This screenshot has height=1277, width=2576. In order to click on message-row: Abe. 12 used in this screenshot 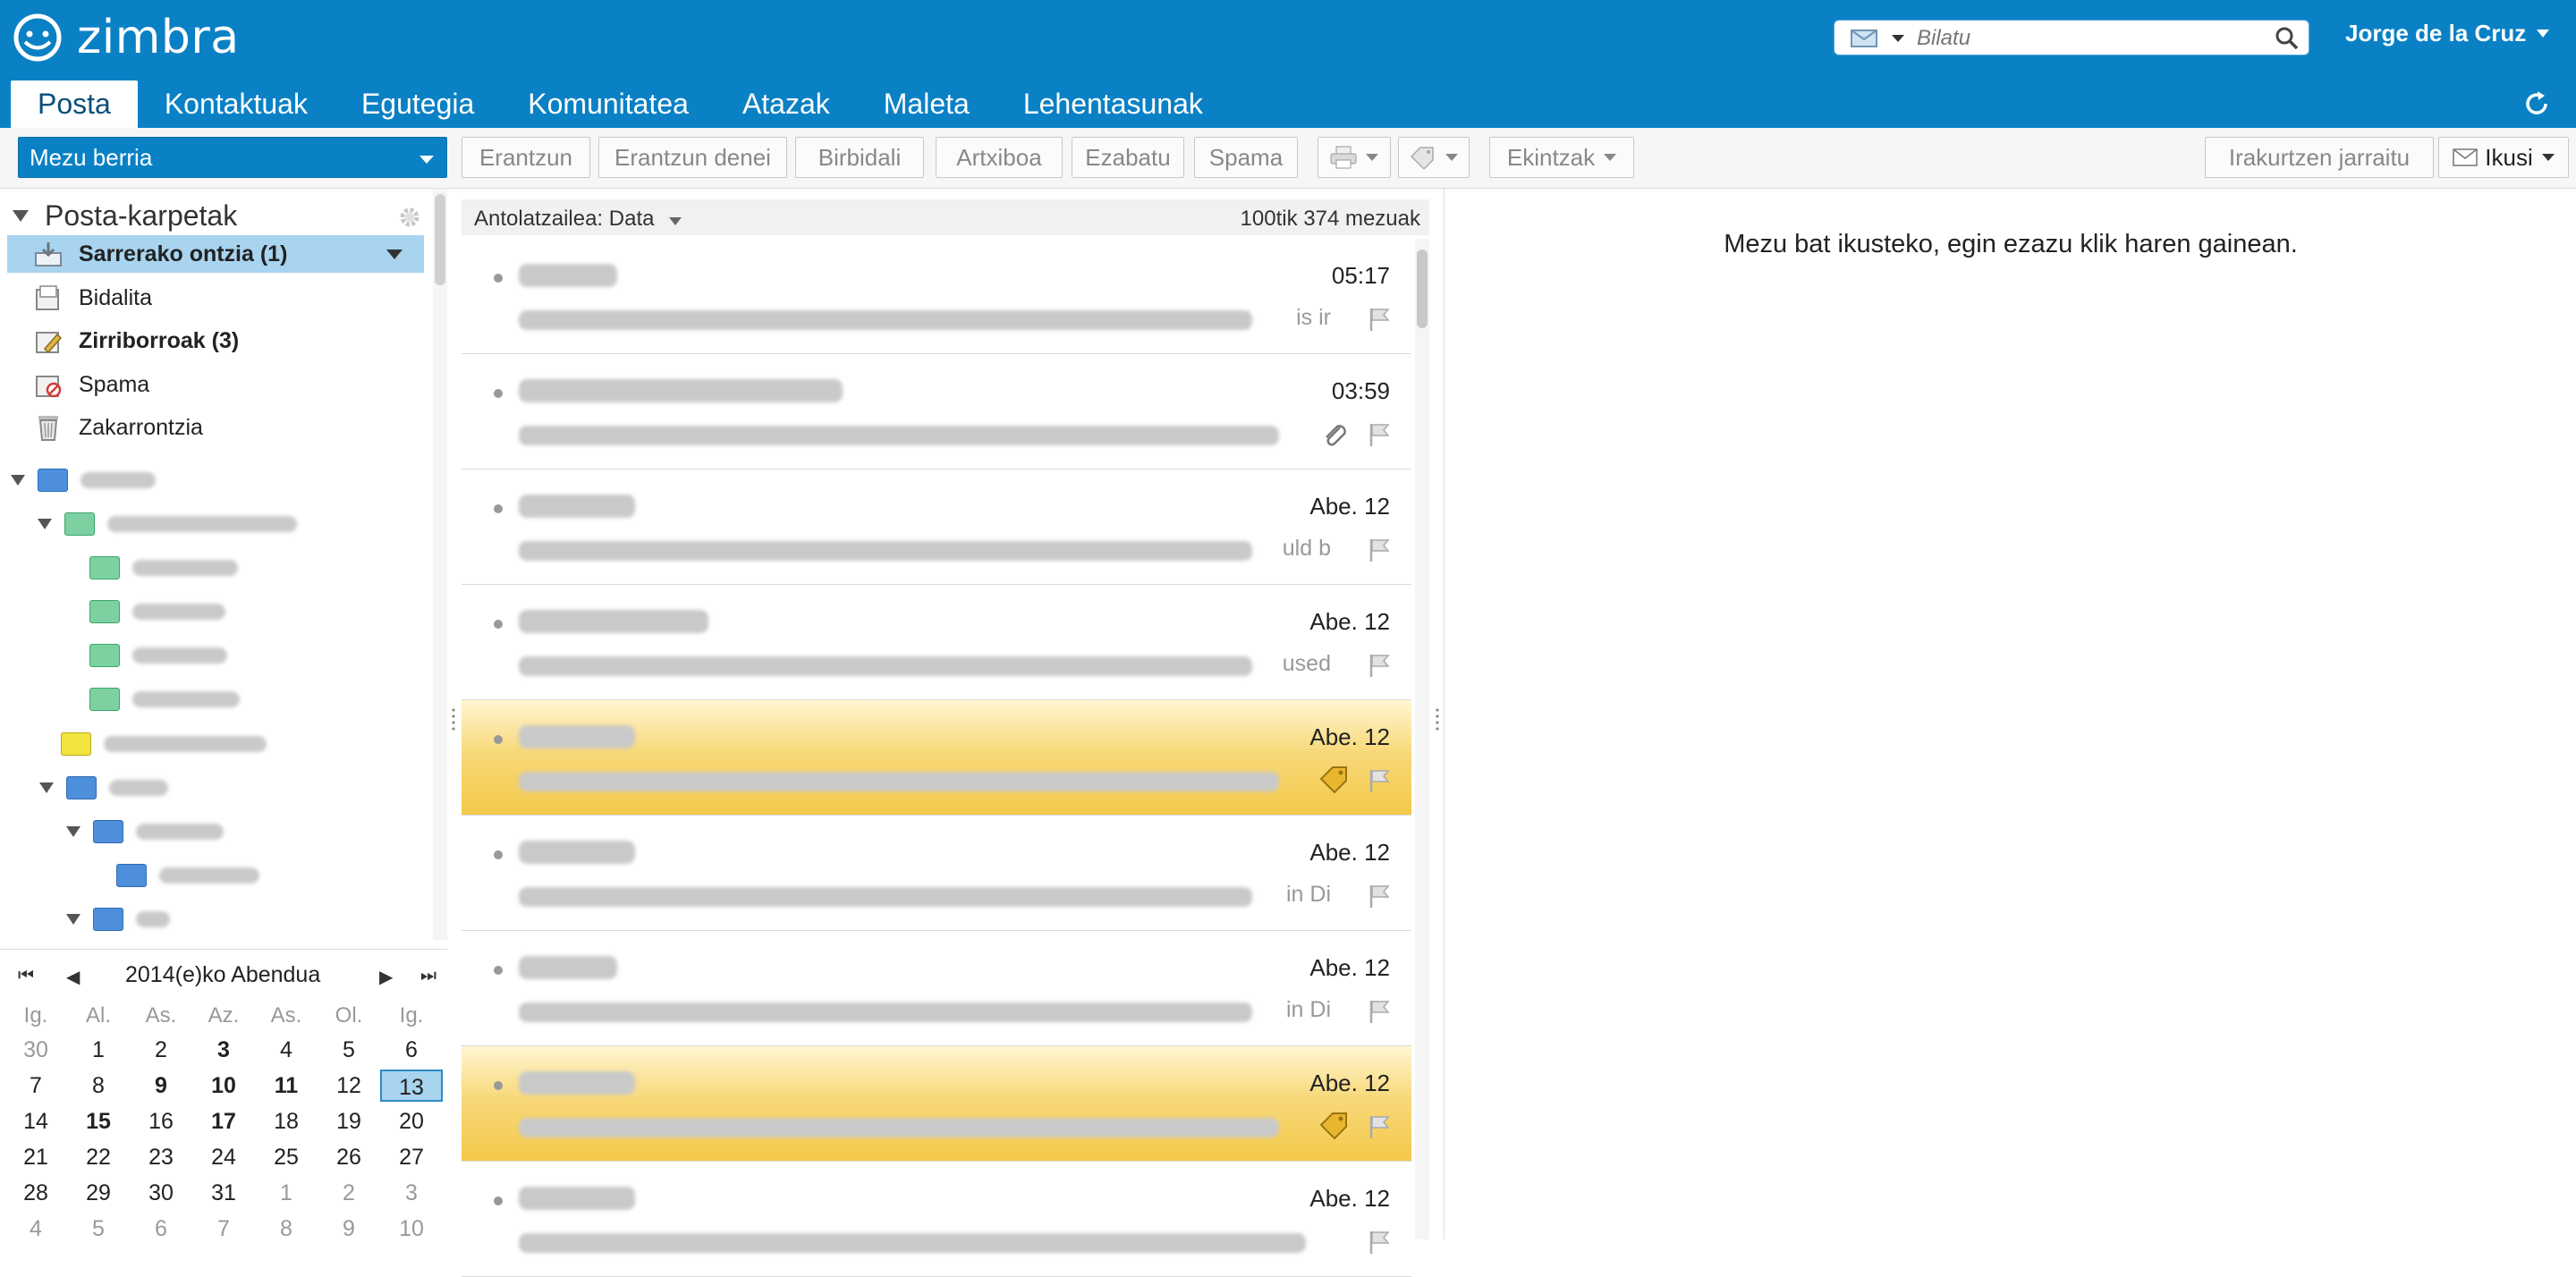, I will do `click(936, 642)`.